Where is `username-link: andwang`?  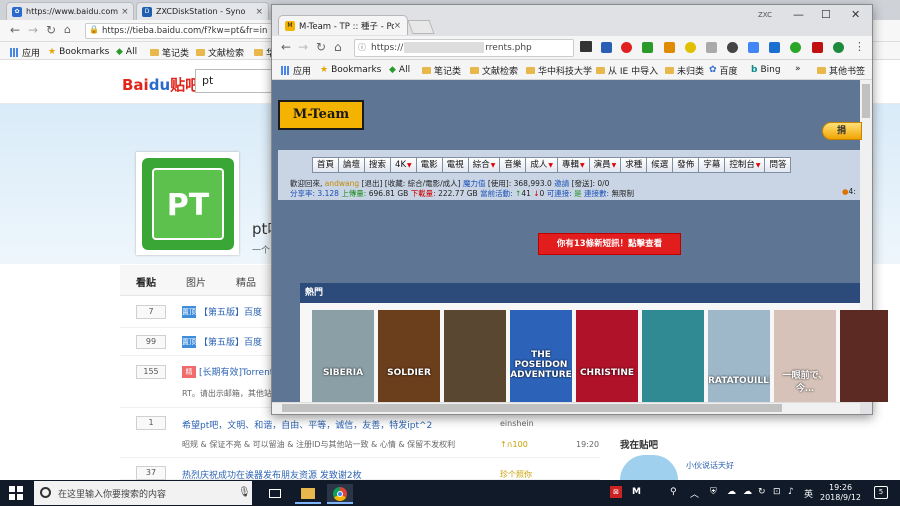 username-link: andwang is located at coordinates (342, 183).